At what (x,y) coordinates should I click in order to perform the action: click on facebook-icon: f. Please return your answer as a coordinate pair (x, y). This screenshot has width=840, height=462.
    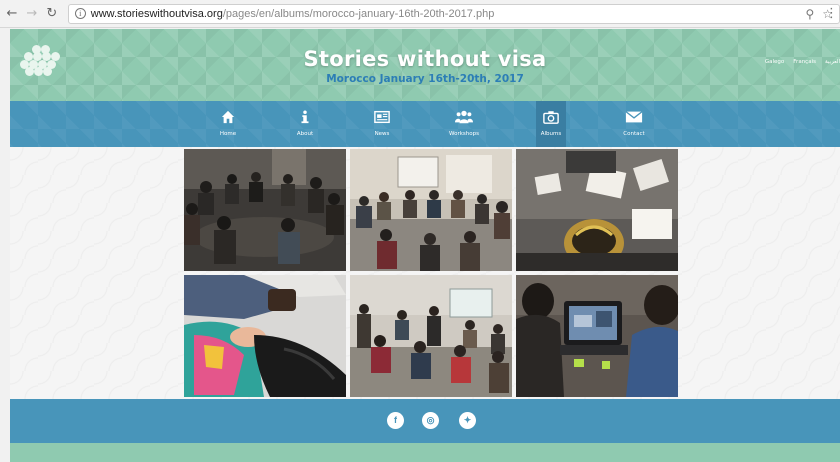
    Looking at the image, I should click on (395, 420).